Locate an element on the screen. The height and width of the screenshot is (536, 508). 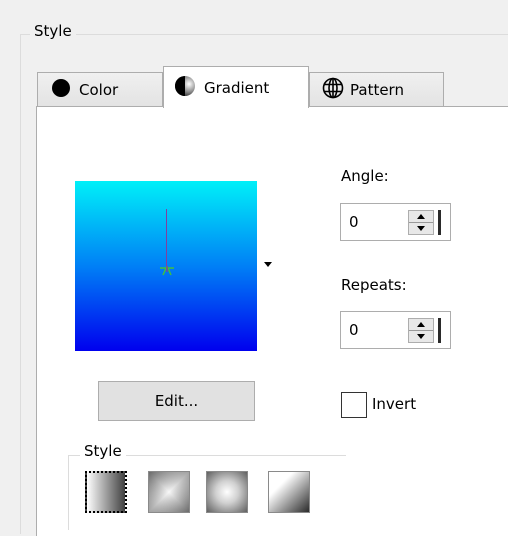
tab-color: Color is located at coordinates (100, 89).